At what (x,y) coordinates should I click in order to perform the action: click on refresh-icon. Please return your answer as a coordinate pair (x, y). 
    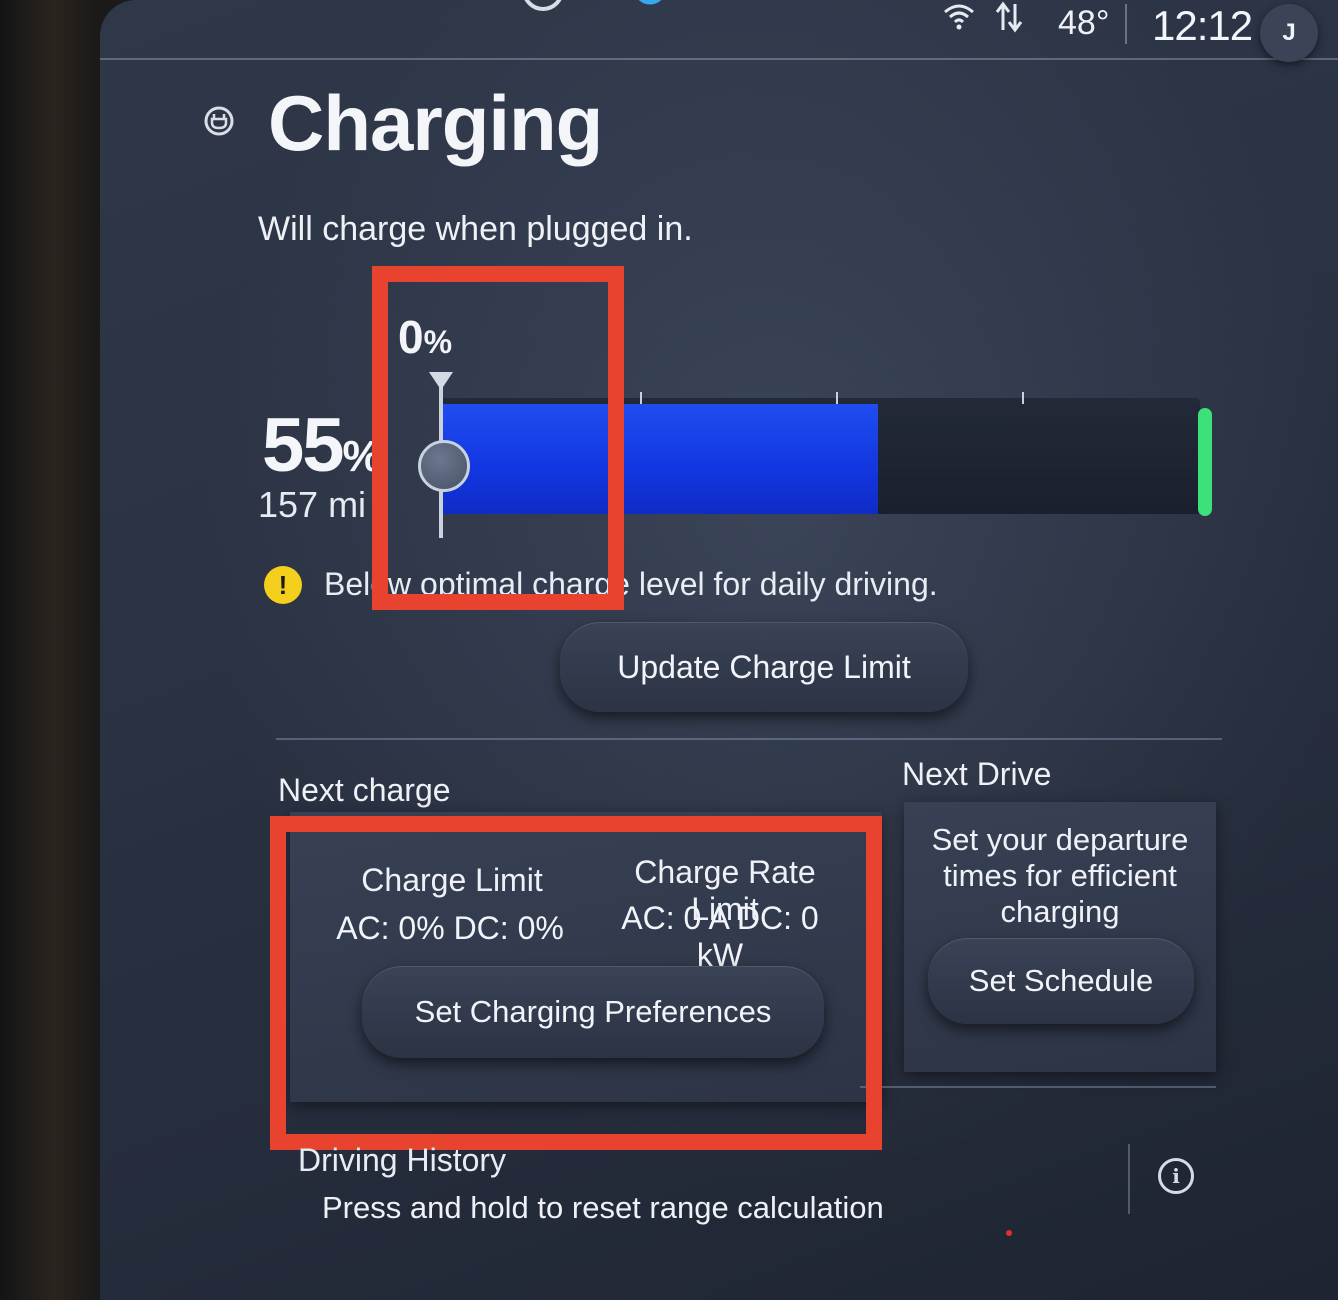
    Looking at the image, I should click on (543, 11).